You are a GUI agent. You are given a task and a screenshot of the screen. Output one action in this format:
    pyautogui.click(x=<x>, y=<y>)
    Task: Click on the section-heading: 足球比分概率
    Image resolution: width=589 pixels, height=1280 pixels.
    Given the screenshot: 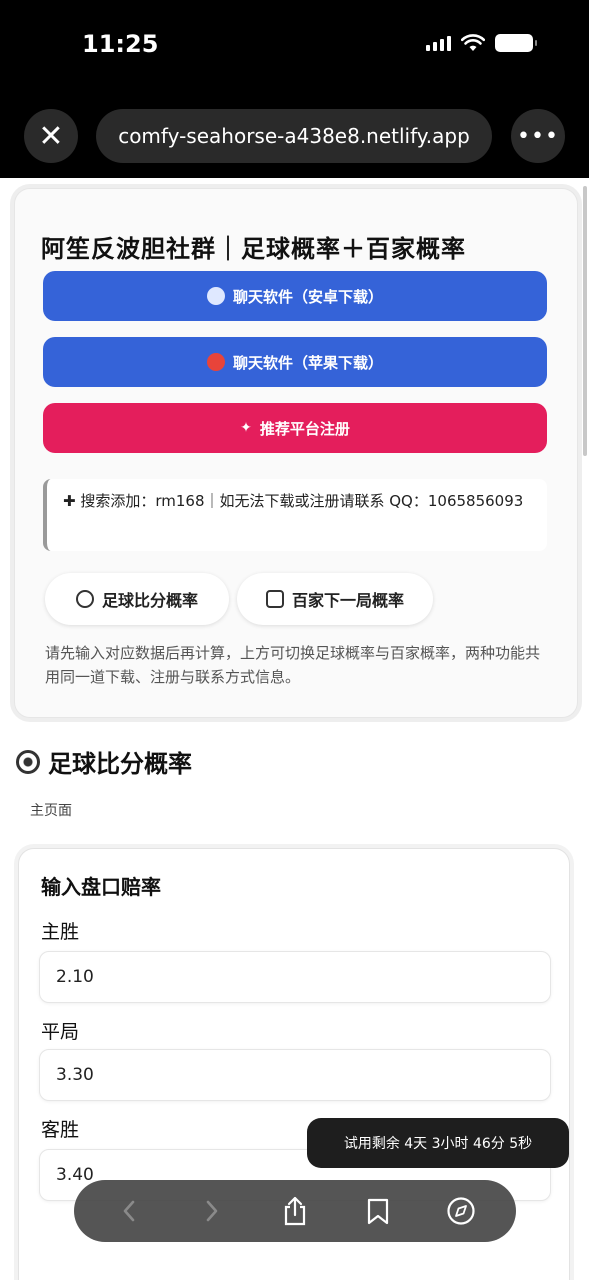 What is the action you would take?
    pyautogui.click(x=104, y=761)
    